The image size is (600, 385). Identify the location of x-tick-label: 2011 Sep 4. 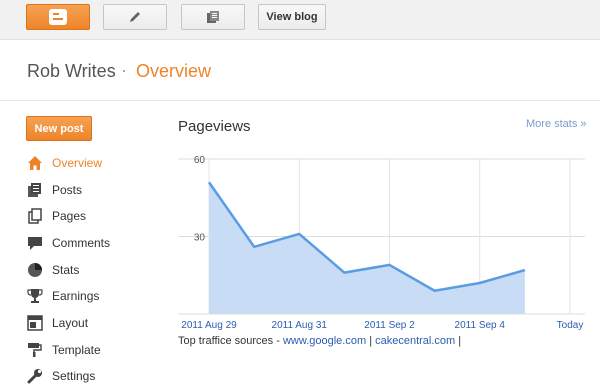
(480, 325).